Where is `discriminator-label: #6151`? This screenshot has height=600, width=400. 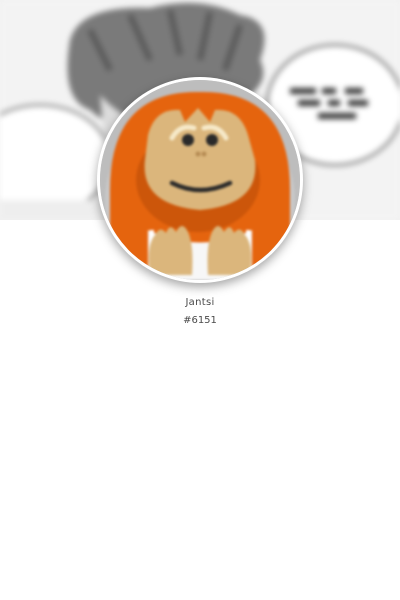 discriminator-label: #6151 is located at coordinates (200, 320).